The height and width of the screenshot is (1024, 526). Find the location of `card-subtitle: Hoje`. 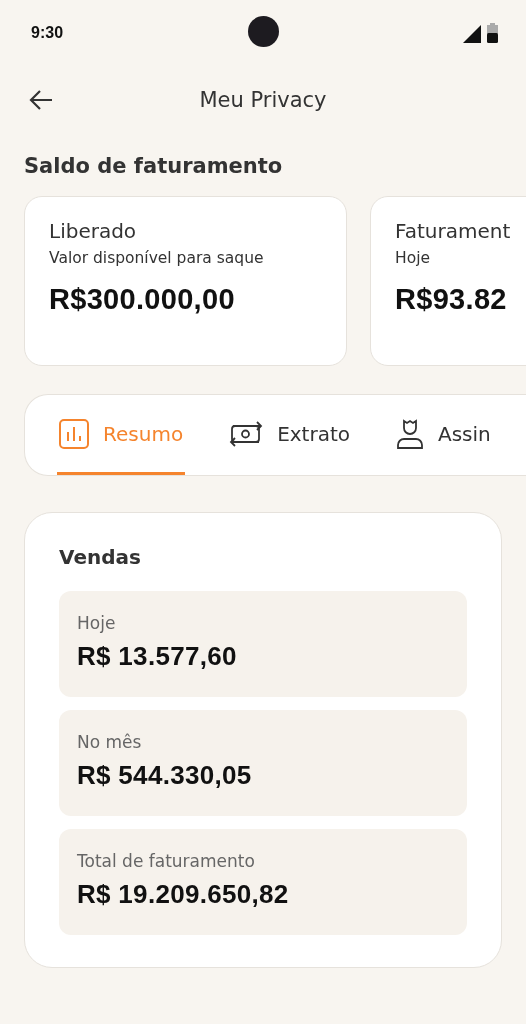

card-subtitle: Hoje is located at coordinates (412, 258).